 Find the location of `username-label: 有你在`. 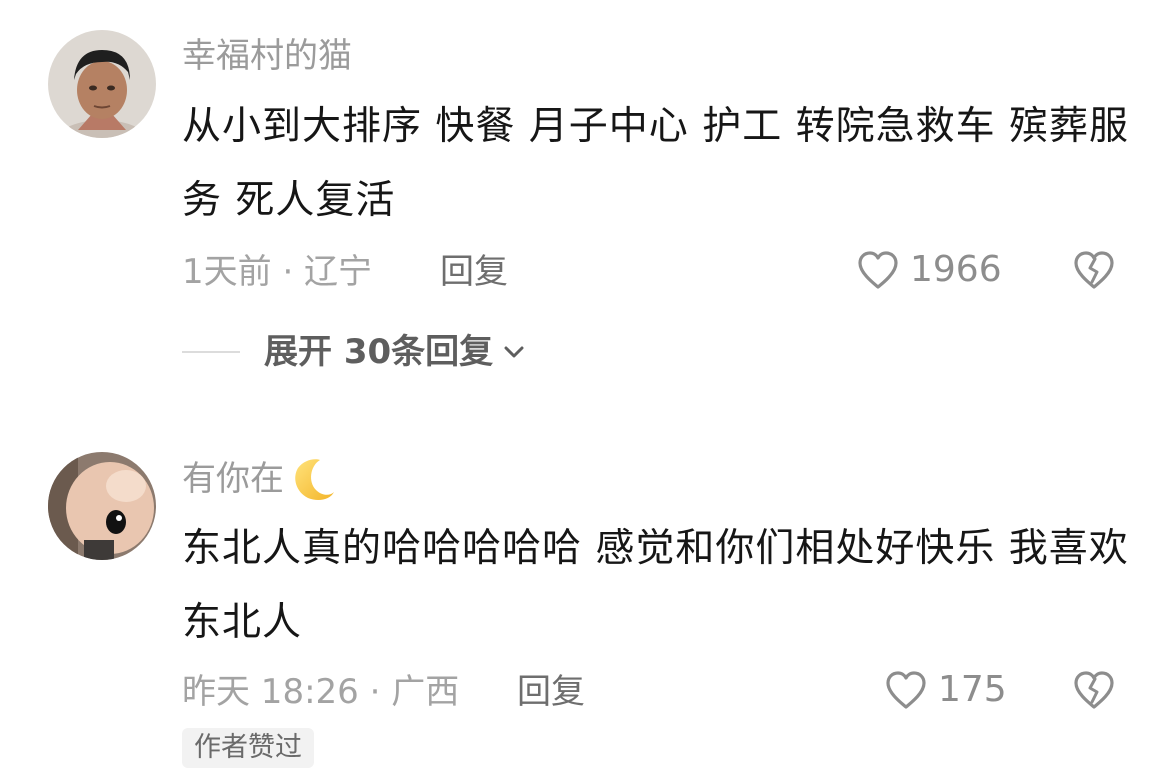

username-label: 有你在 is located at coordinates (233, 479).